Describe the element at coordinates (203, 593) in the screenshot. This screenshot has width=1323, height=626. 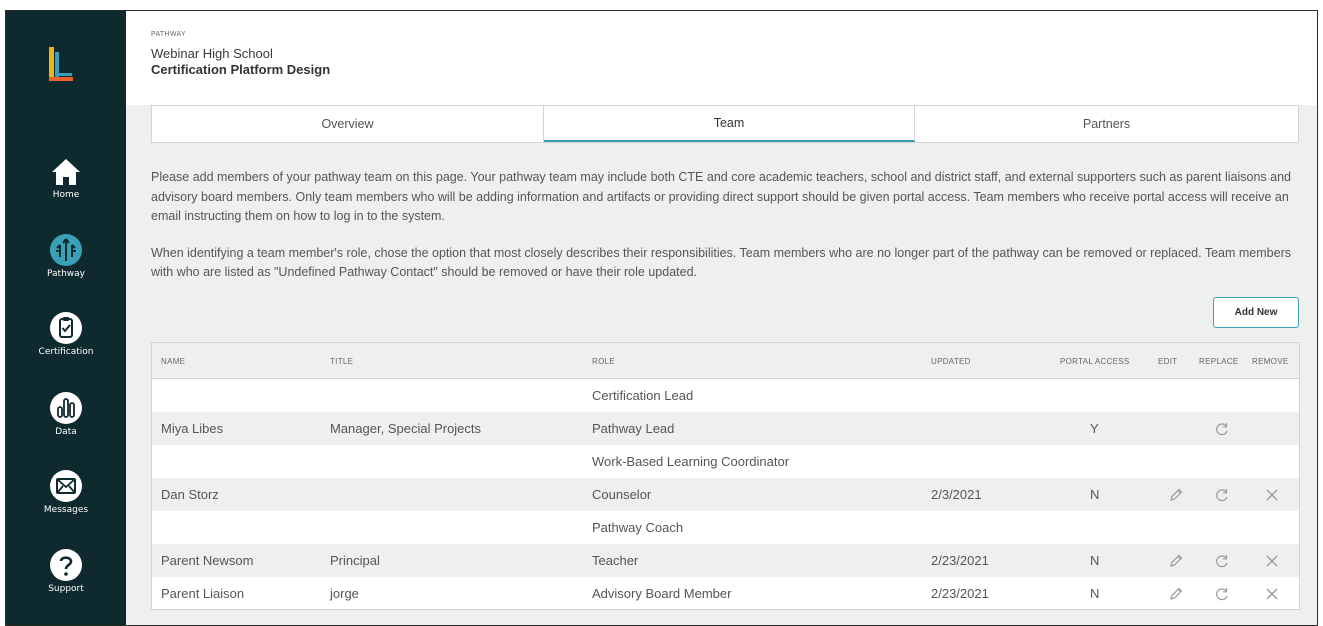
I see `cell-name: Parent Liaison` at that location.